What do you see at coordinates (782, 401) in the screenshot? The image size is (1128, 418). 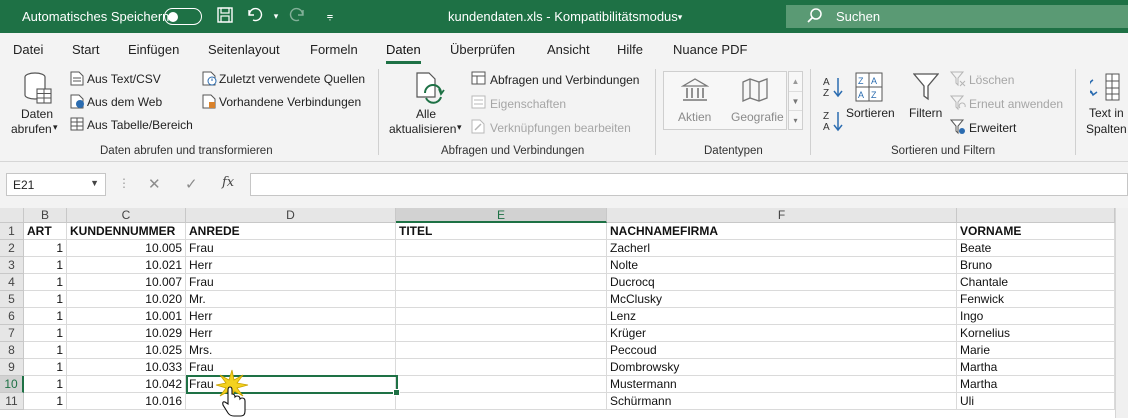 I see `table-cell: Schürmann` at bounding box center [782, 401].